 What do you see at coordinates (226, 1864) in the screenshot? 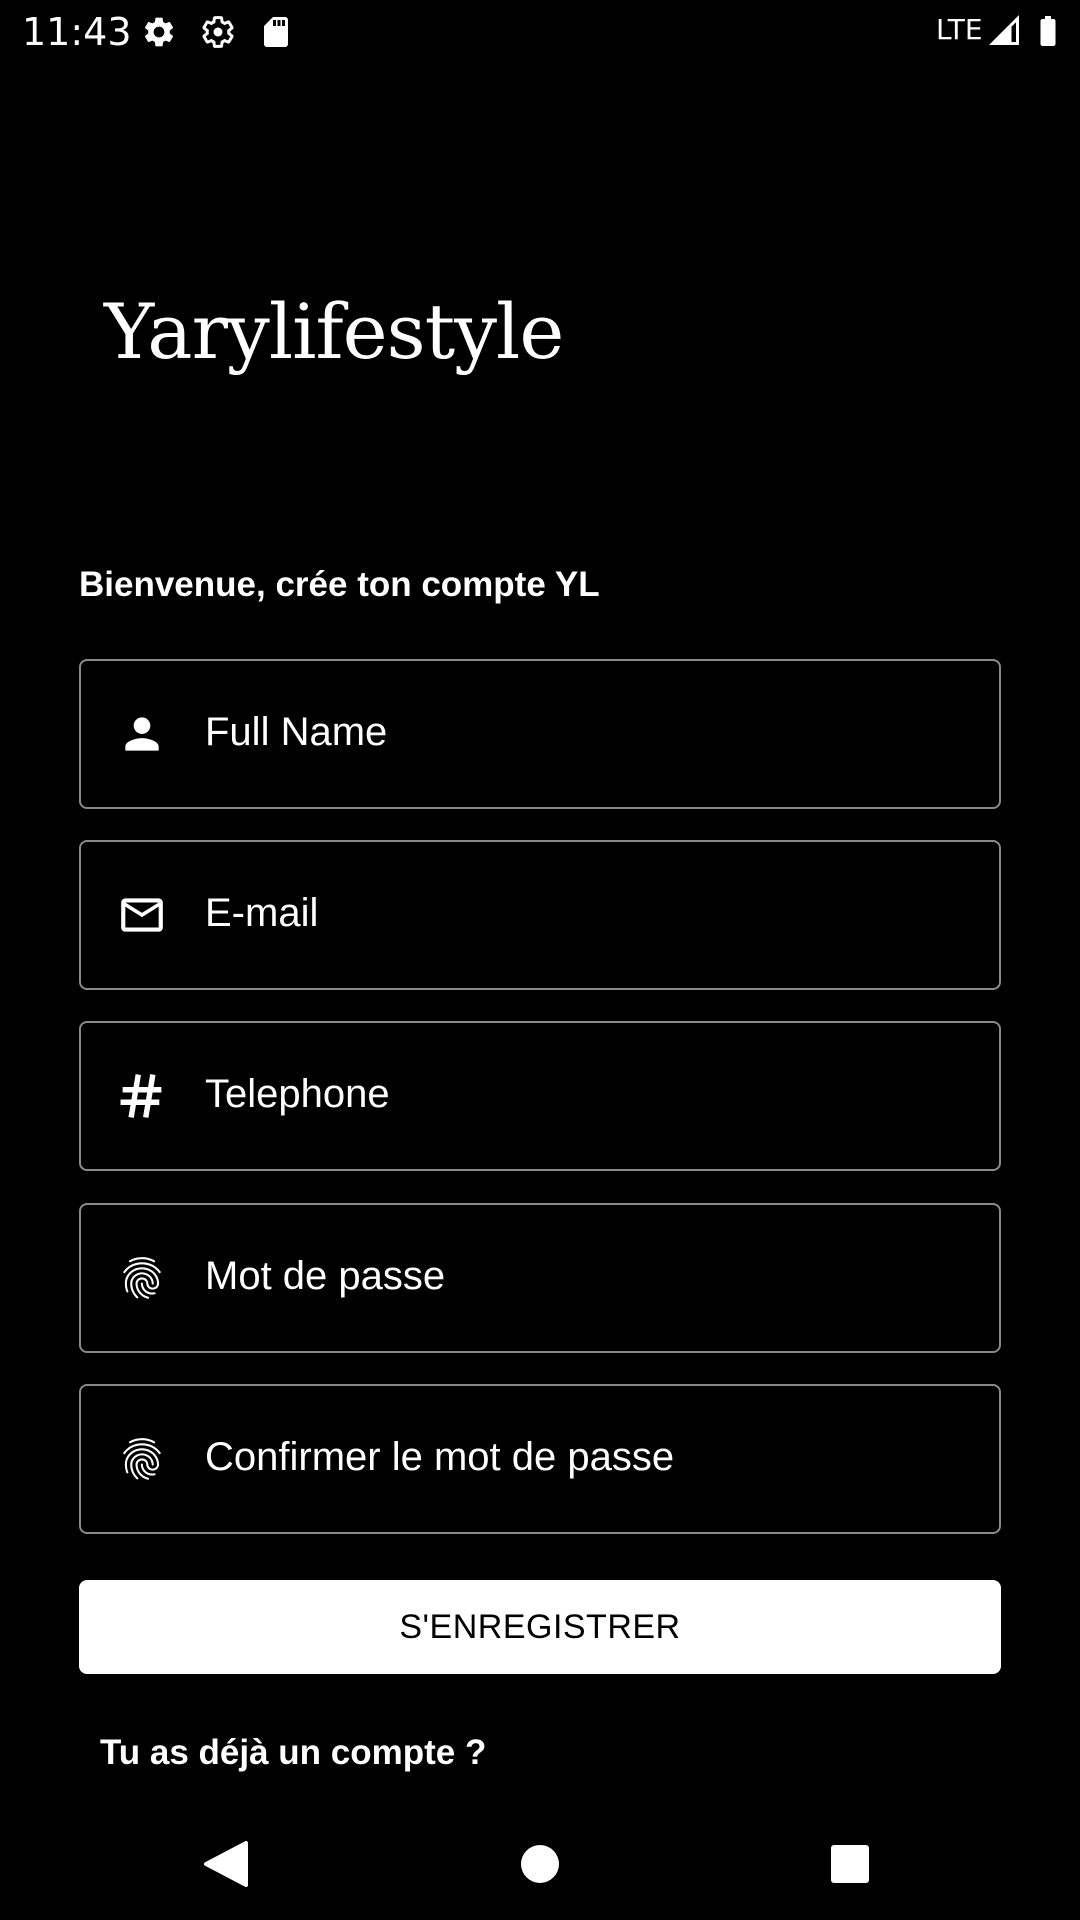
I see `back-triangle-icon` at bounding box center [226, 1864].